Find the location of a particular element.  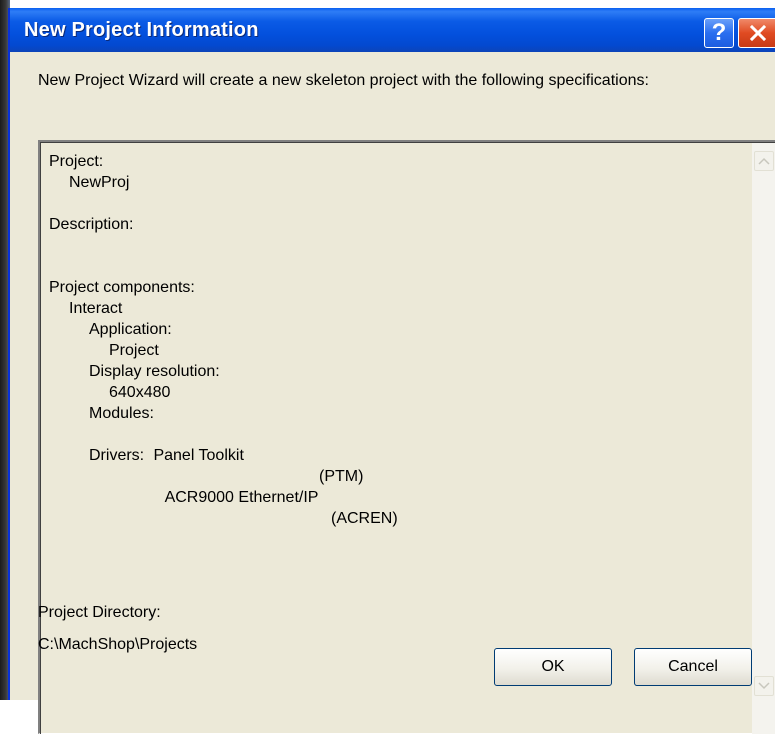

project-label: Project: is located at coordinates (76, 161).